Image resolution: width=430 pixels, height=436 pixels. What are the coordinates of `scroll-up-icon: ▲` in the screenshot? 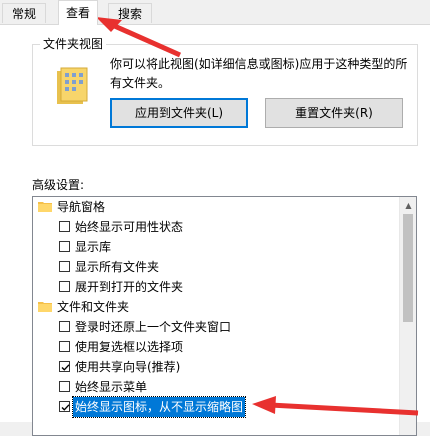 It's located at (408, 205).